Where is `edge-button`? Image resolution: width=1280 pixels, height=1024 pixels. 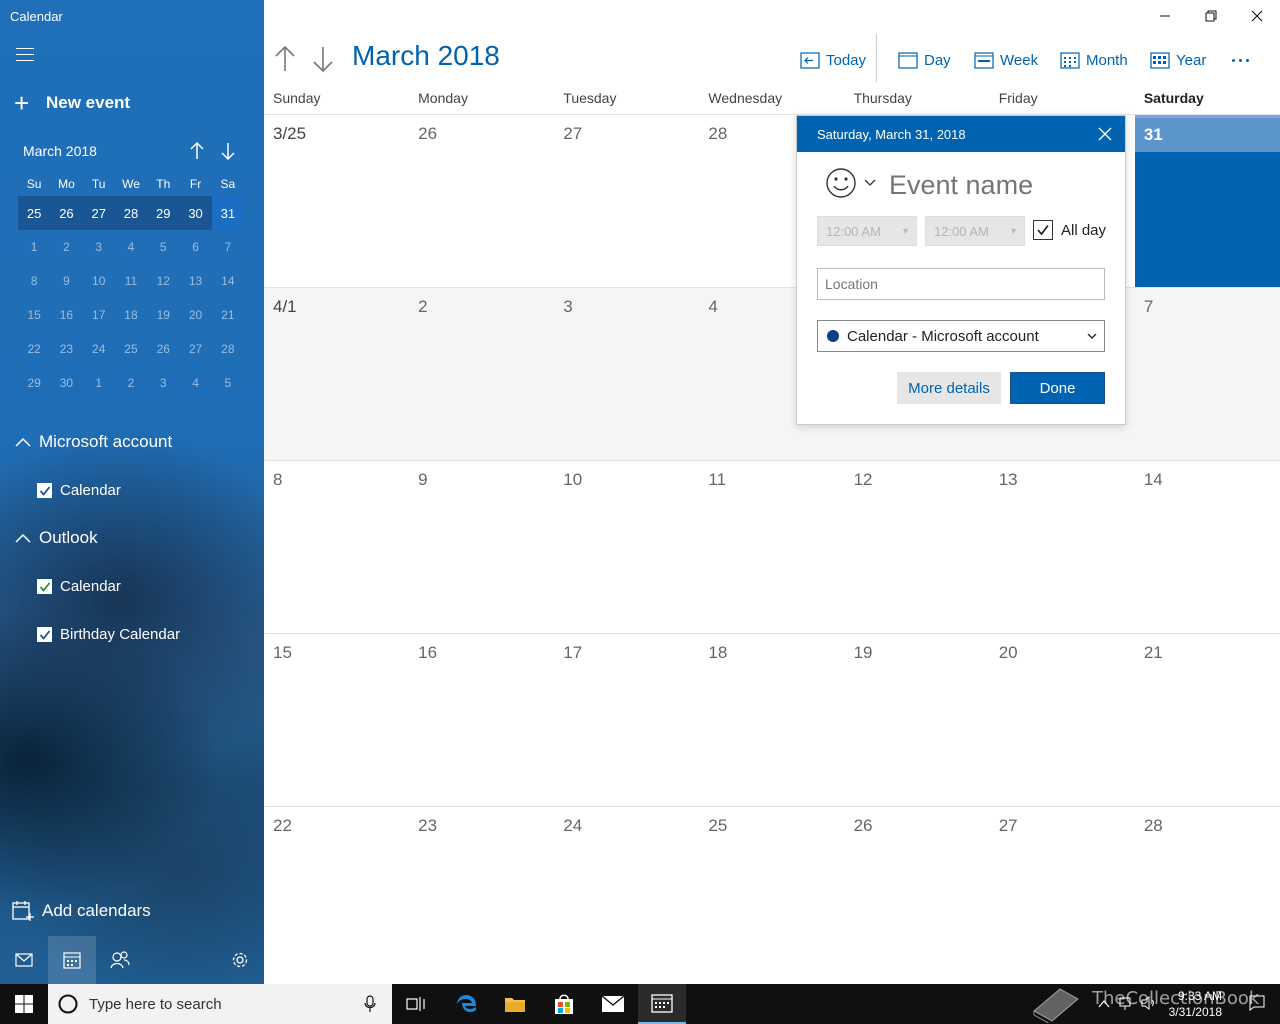 edge-button is located at coordinates (467, 1004).